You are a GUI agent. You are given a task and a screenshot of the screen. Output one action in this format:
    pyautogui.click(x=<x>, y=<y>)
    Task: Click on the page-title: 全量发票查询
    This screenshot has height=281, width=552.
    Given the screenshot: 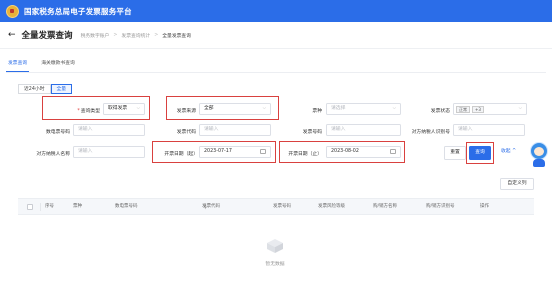 What is the action you would take?
    pyautogui.click(x=47, y=36)
    